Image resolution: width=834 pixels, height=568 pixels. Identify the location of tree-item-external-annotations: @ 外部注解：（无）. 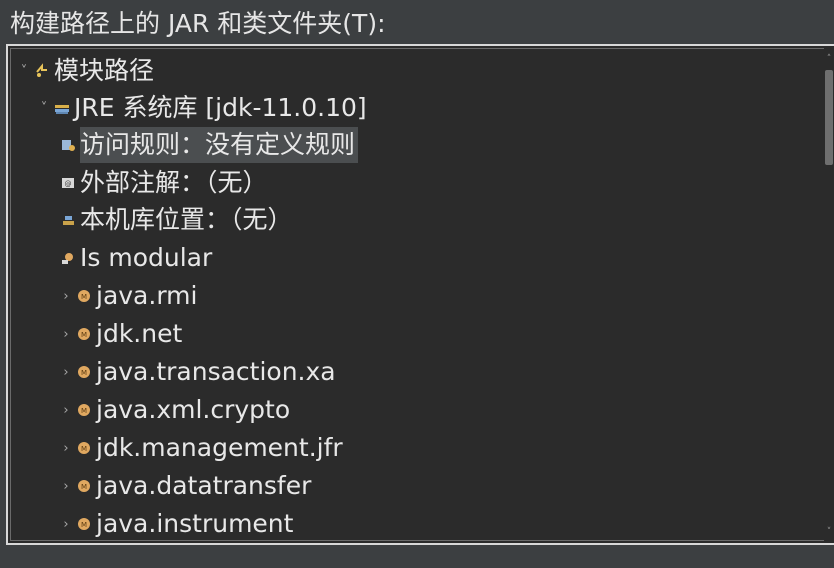
(165, 183).